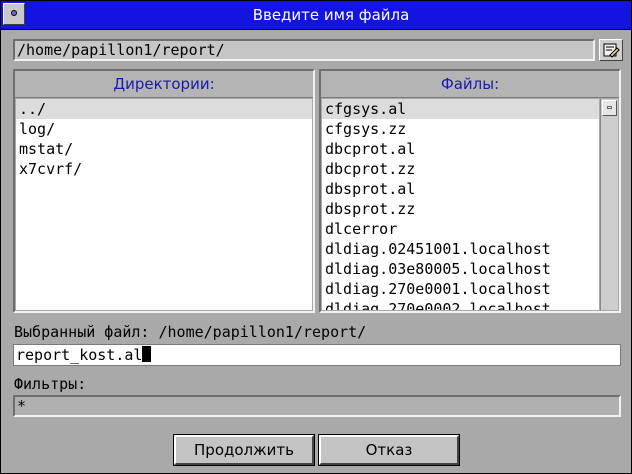 This screenshot has width=632, height=474. Describe the element at coordinates (147, 354) in the screenshot. I see `text-caret` at that location.